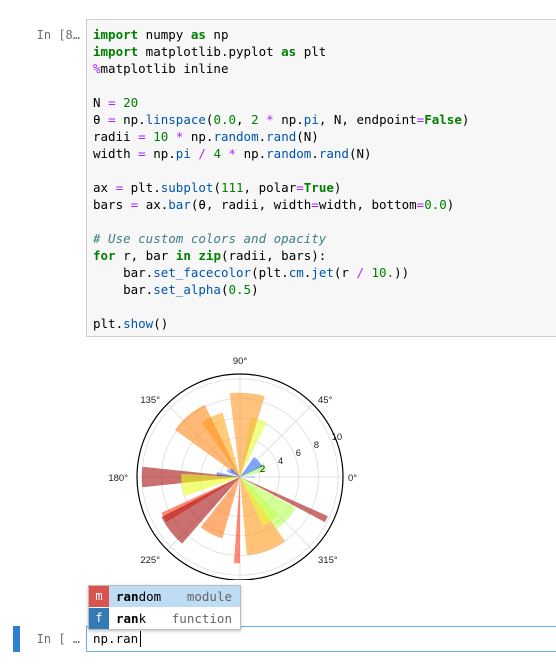 This screenshot has height=670, width=556. I want to click on code-line: bar.set_alpha(0.5), so click(176, 289).